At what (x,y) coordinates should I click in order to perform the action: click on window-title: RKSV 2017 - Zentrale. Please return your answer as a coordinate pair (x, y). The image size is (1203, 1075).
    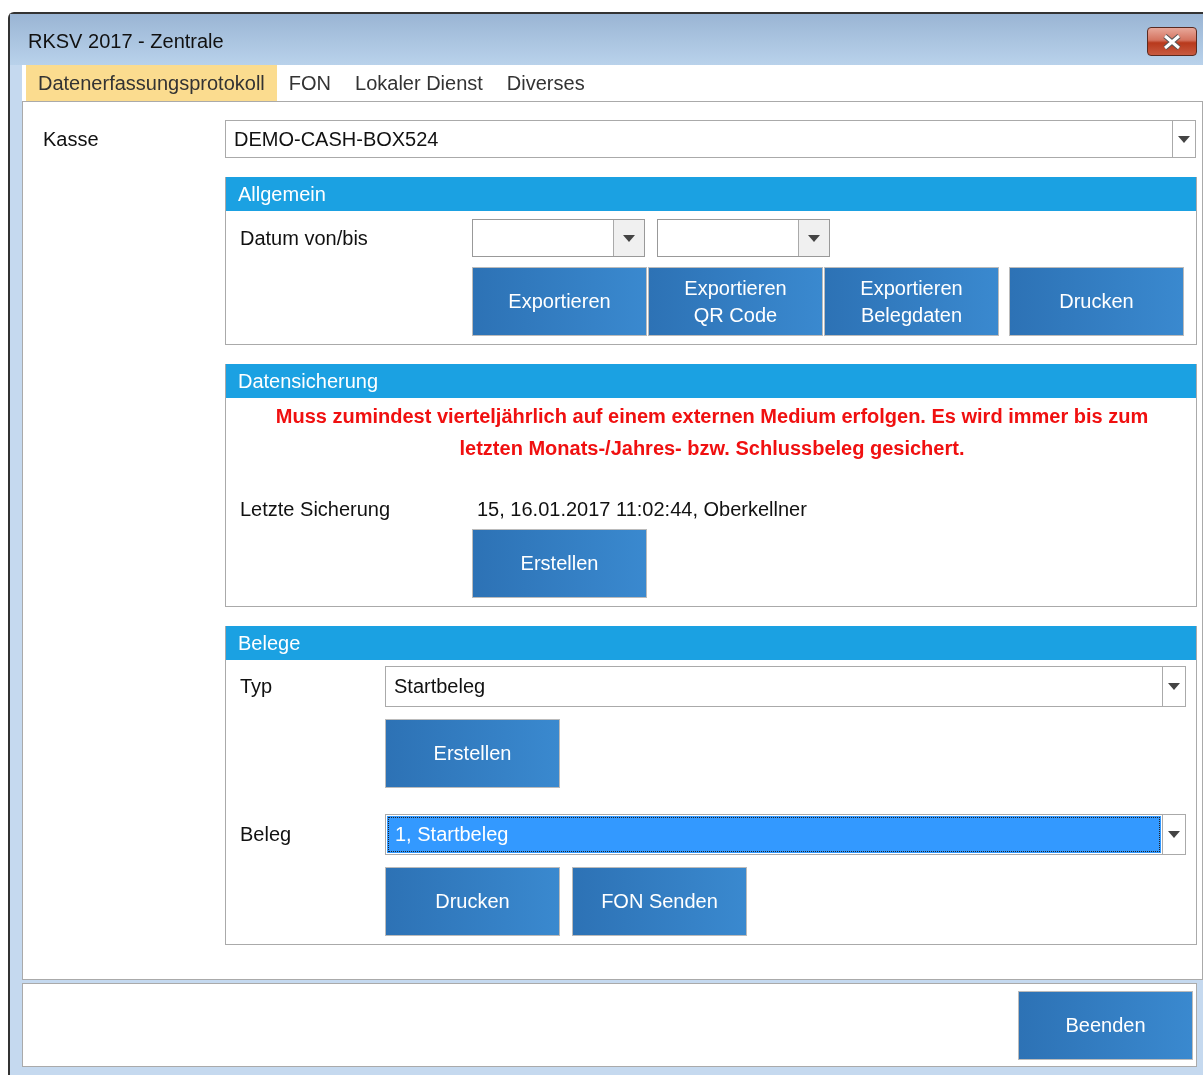
    Looking at the image, I should click on (126, 41).